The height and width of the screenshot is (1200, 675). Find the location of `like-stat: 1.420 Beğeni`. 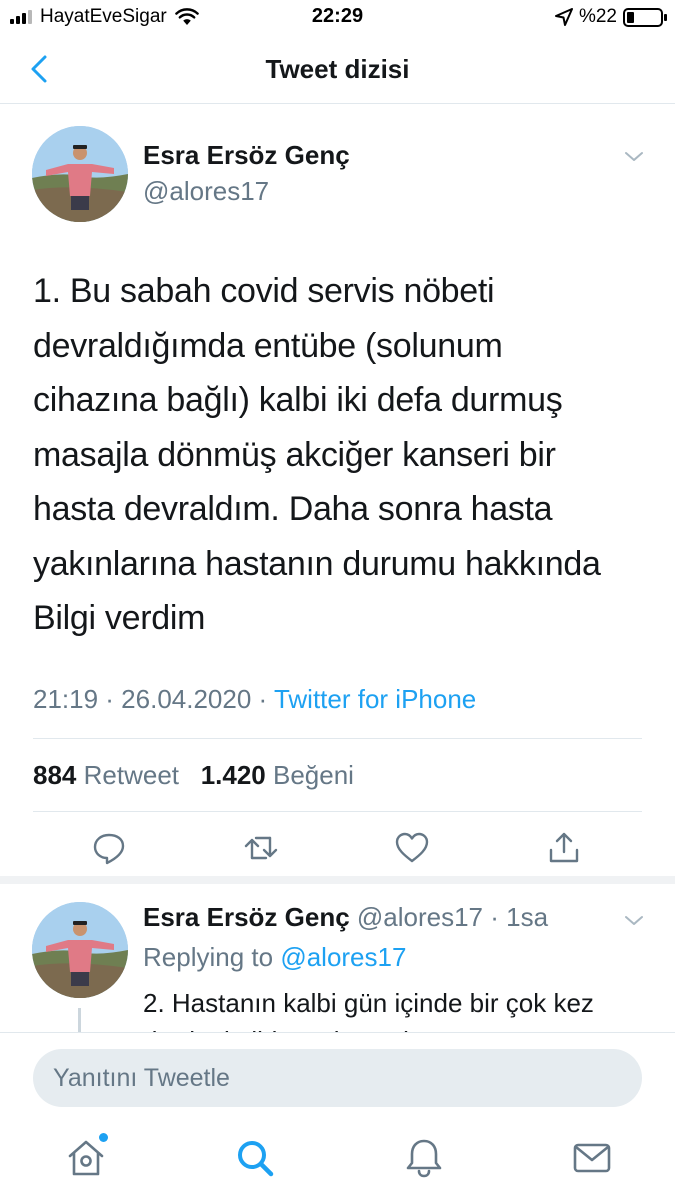

like-stat: 1.420 Beğeni is located at coordinates (277, 775).